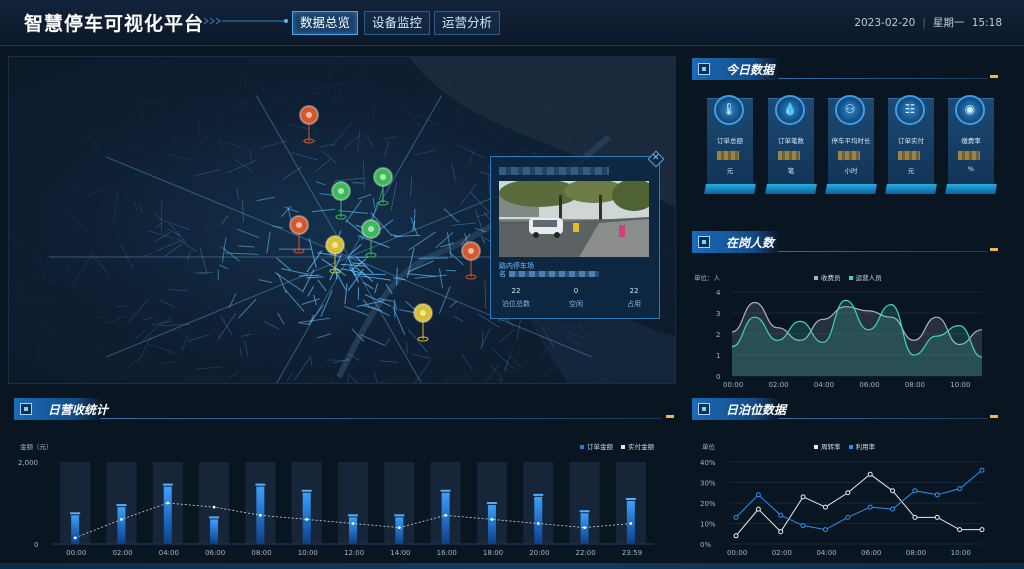 This screenshot has height=569, width=1024. What do you see at coordinates (397, 23) in the screenshot?
I see `tab-device-monitor: 设备监控` at bounding box center [397, 23].